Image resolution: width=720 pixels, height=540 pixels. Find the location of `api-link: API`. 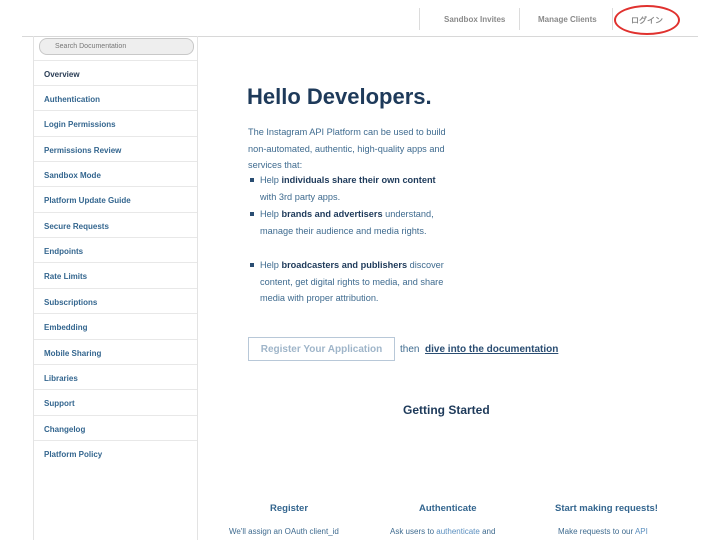

api-link: API is located at coordinates (641, 531).